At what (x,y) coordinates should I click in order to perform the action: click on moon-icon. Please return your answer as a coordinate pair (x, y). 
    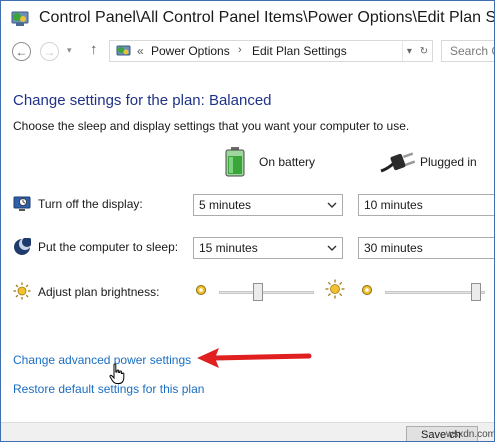
    Looking at the image, I should click on (22, 246).